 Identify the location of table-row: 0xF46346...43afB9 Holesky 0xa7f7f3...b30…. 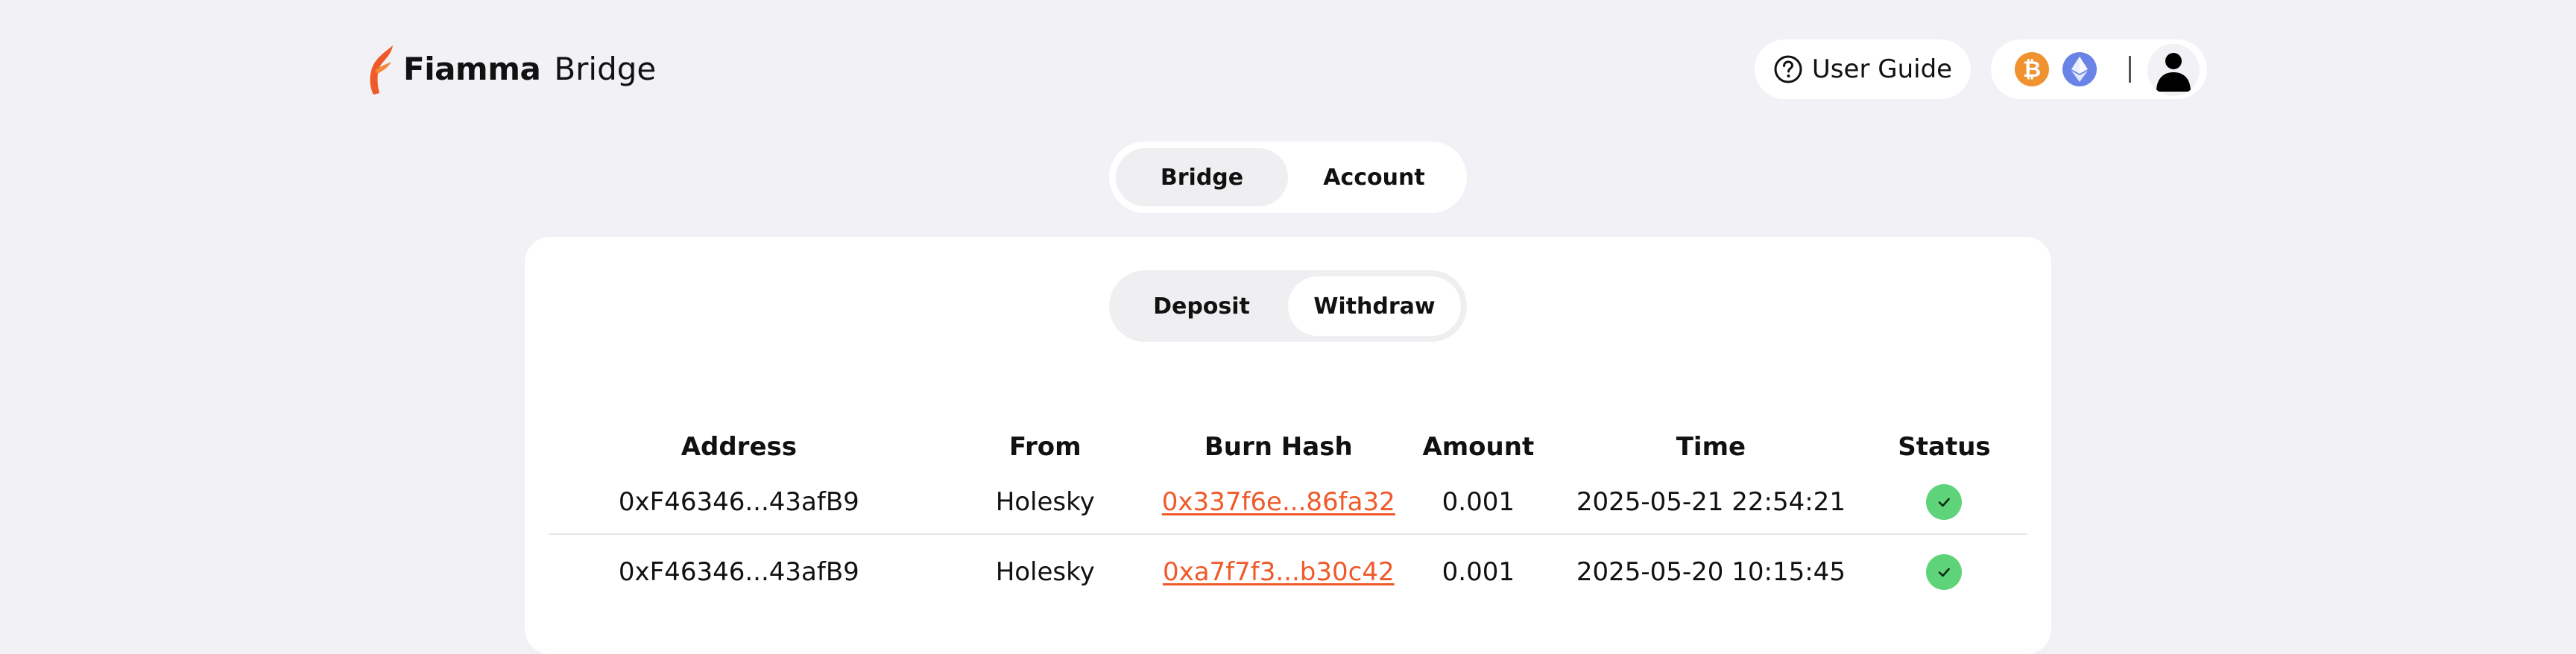
(1288, 572).